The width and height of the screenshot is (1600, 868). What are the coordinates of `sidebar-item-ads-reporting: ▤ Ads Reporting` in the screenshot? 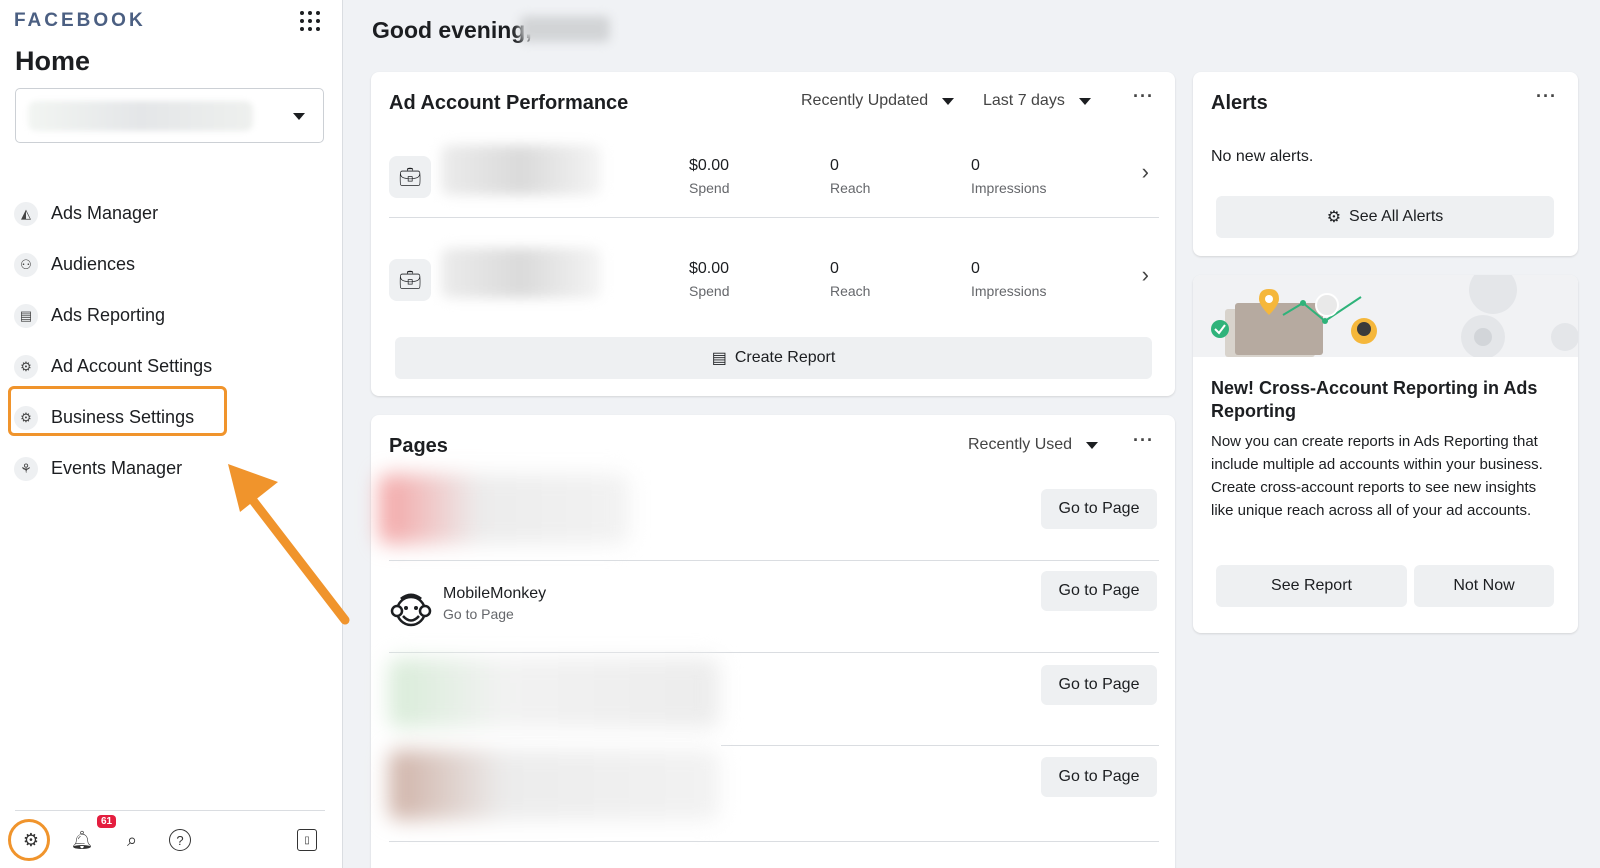 It's located at (169, 315).